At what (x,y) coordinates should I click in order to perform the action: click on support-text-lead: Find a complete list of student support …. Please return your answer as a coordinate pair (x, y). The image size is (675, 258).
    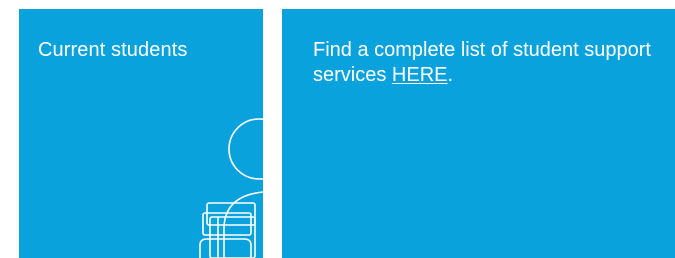
    Looking at the image, I should click on (482, 62).